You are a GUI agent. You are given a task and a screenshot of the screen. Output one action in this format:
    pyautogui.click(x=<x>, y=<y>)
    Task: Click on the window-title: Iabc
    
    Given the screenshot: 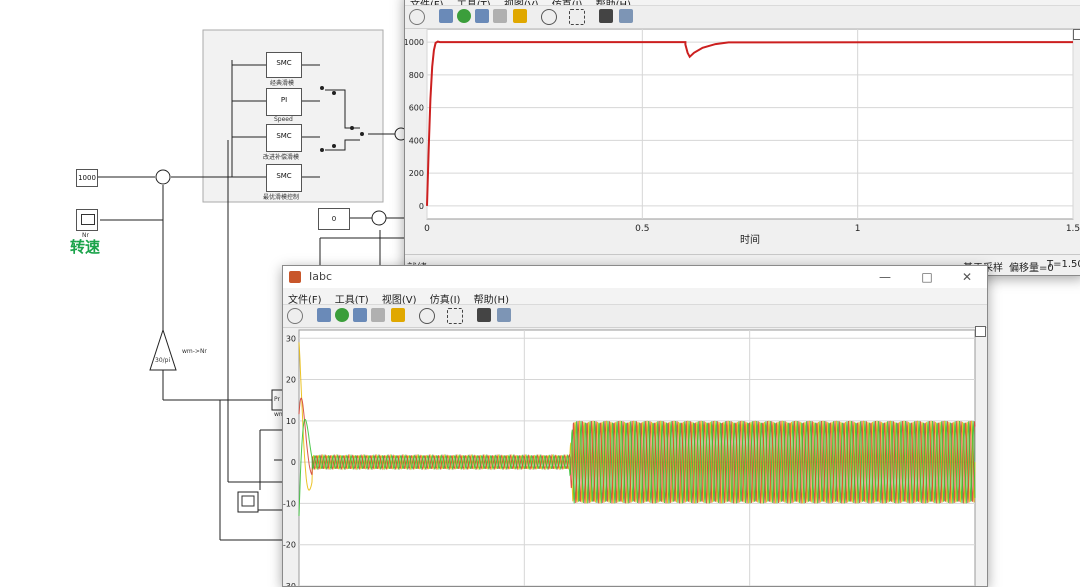 What is the action you would take?
    pyautogui.click(x=321, y=276)
    